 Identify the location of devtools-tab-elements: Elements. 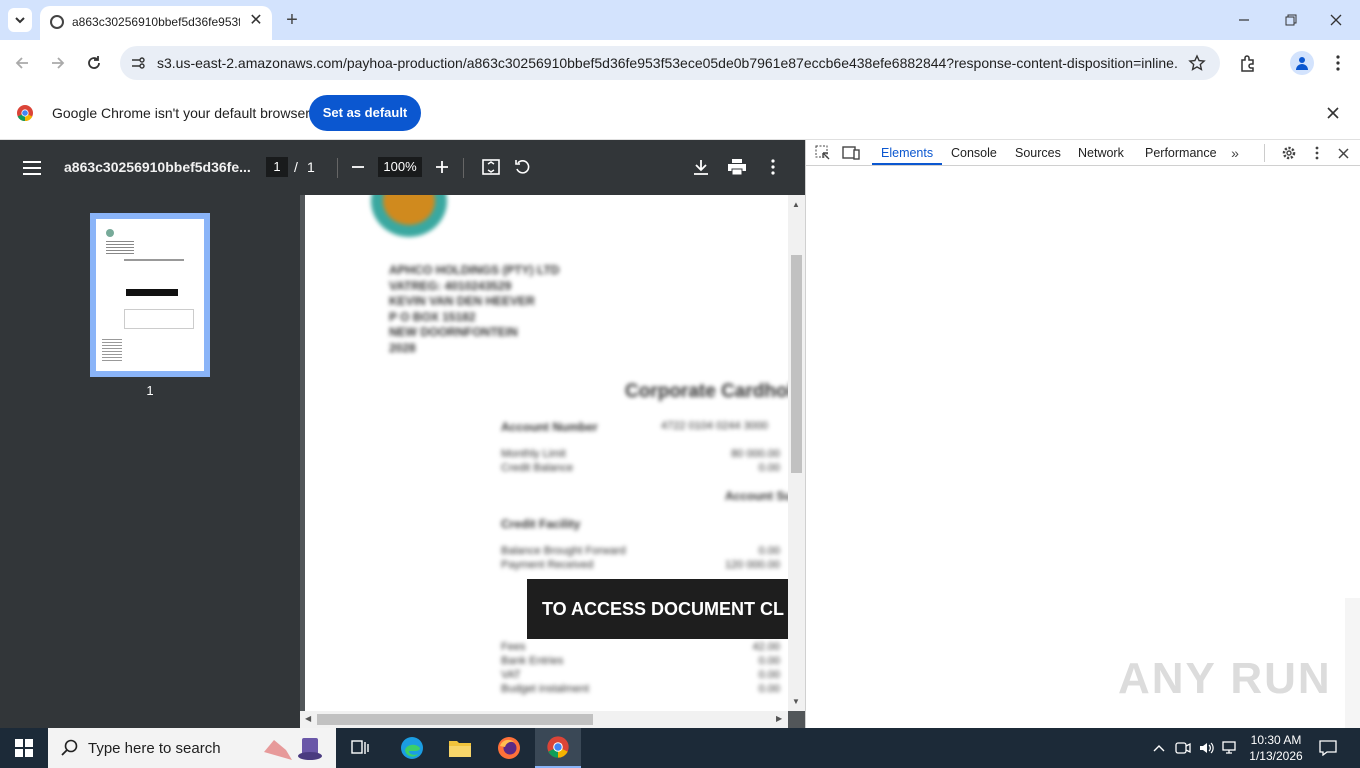
(907, 153).